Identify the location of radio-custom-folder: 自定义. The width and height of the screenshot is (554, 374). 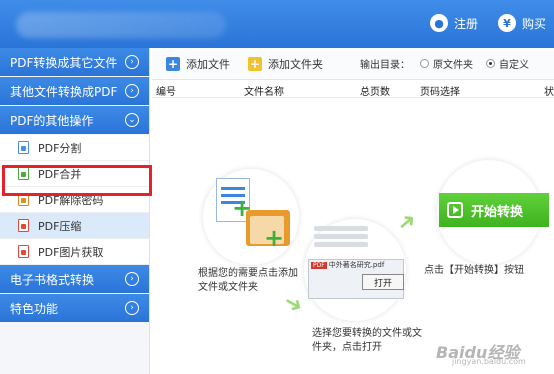
(507, 63).